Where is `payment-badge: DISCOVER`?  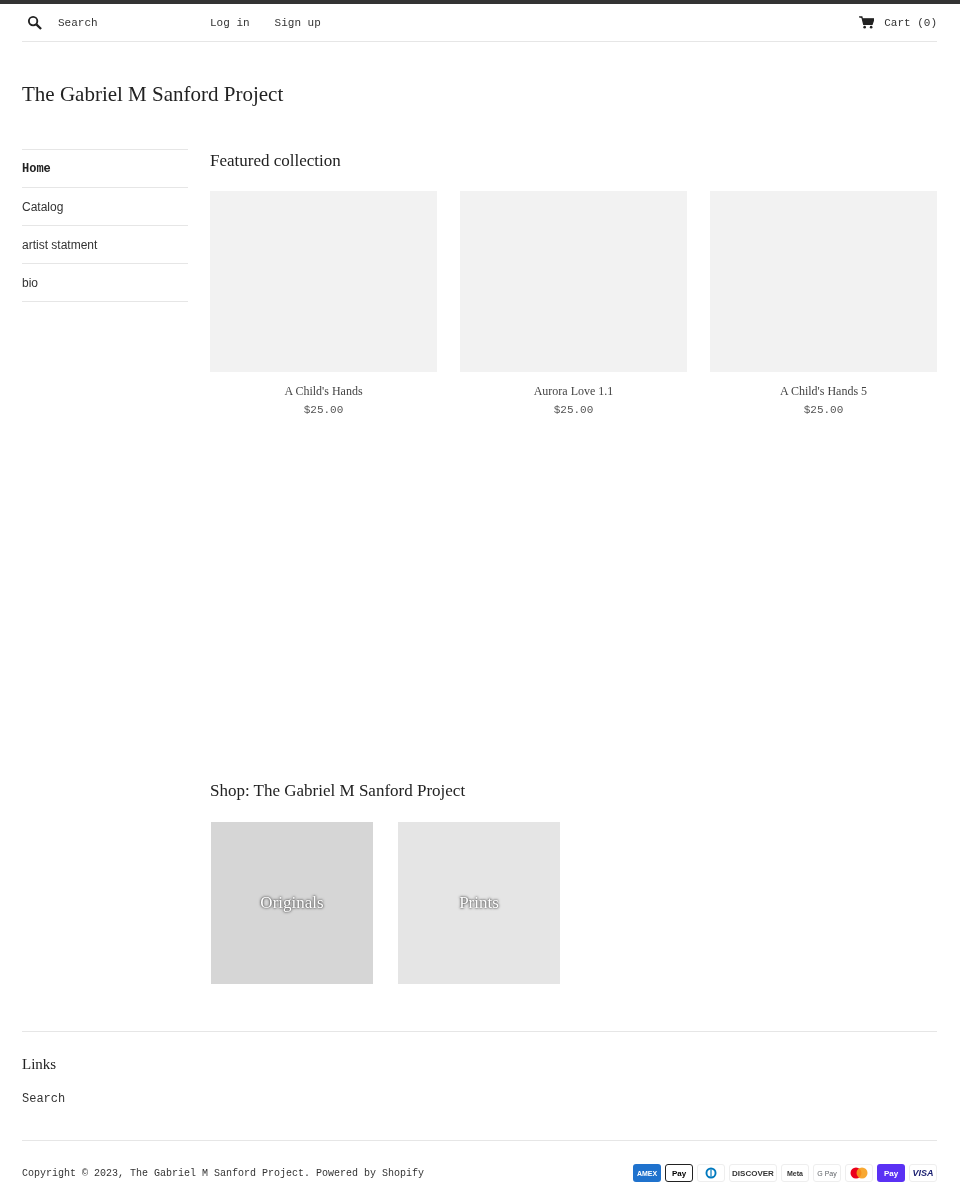
payment-badge: DISCOVER is located at coordinates (753, 1173).